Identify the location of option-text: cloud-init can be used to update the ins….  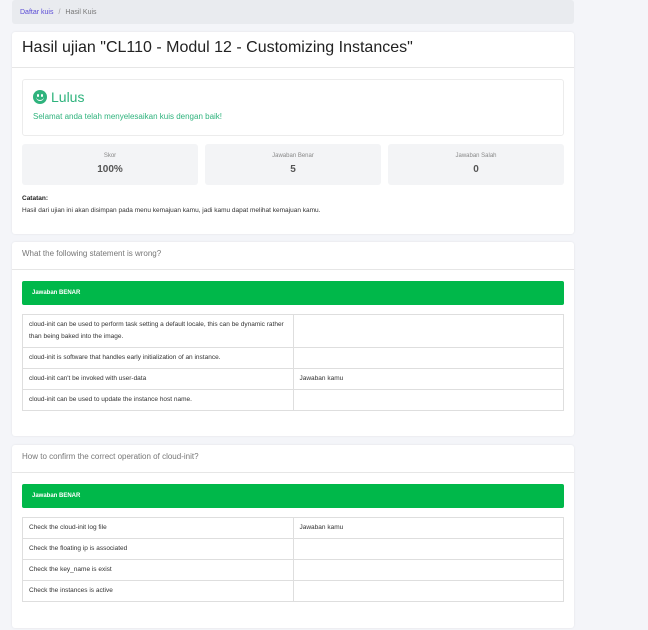
(158, 400).